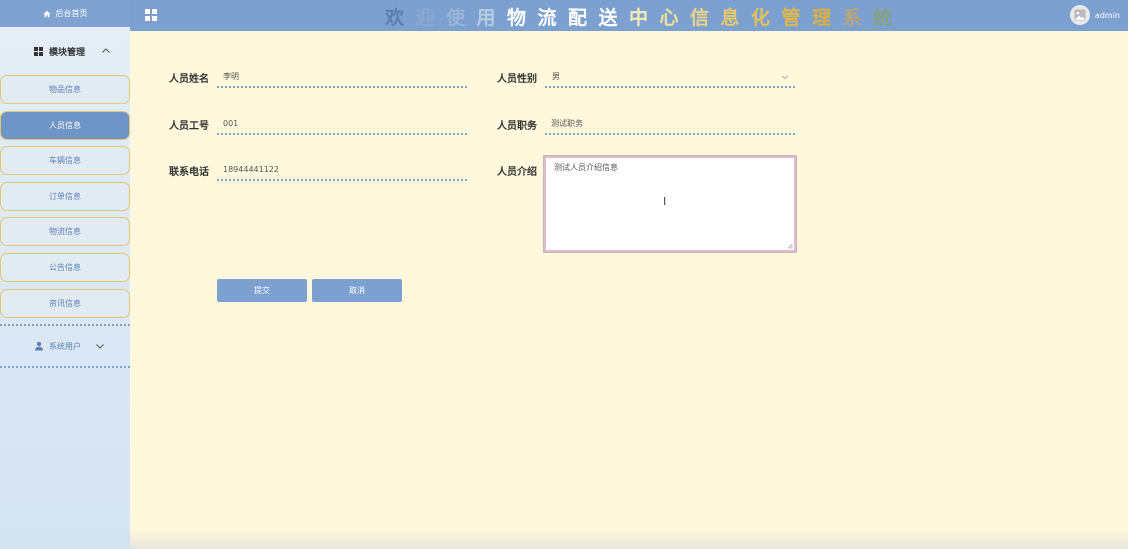 The height and width of the screenshot is (549, 1128). I want to click on sidebar-item-logistics: 物流信息, so click(65, 232).